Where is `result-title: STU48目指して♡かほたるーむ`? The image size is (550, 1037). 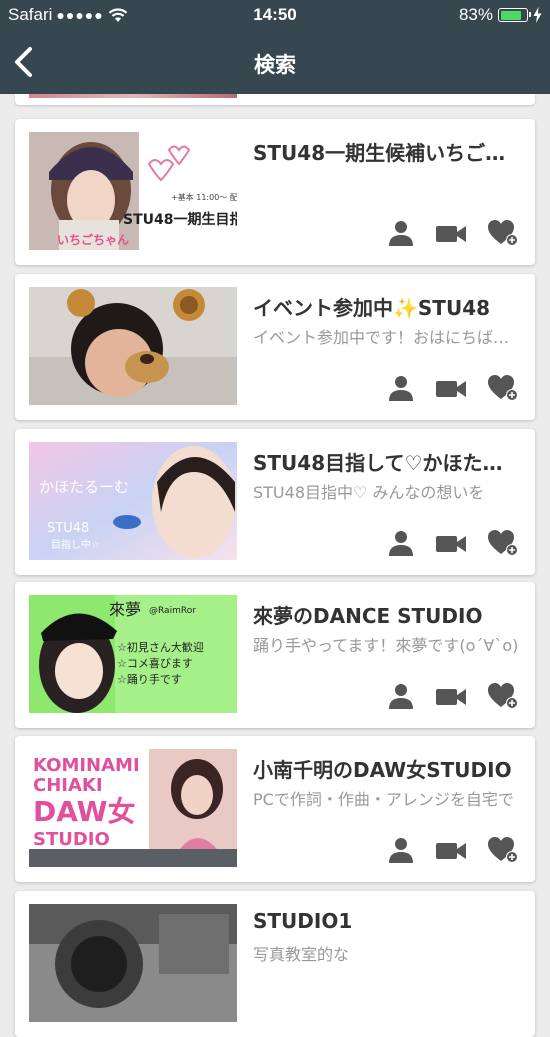 result-title: STU48目指して♡かほたるーむ is located at coordinates (387, 461).